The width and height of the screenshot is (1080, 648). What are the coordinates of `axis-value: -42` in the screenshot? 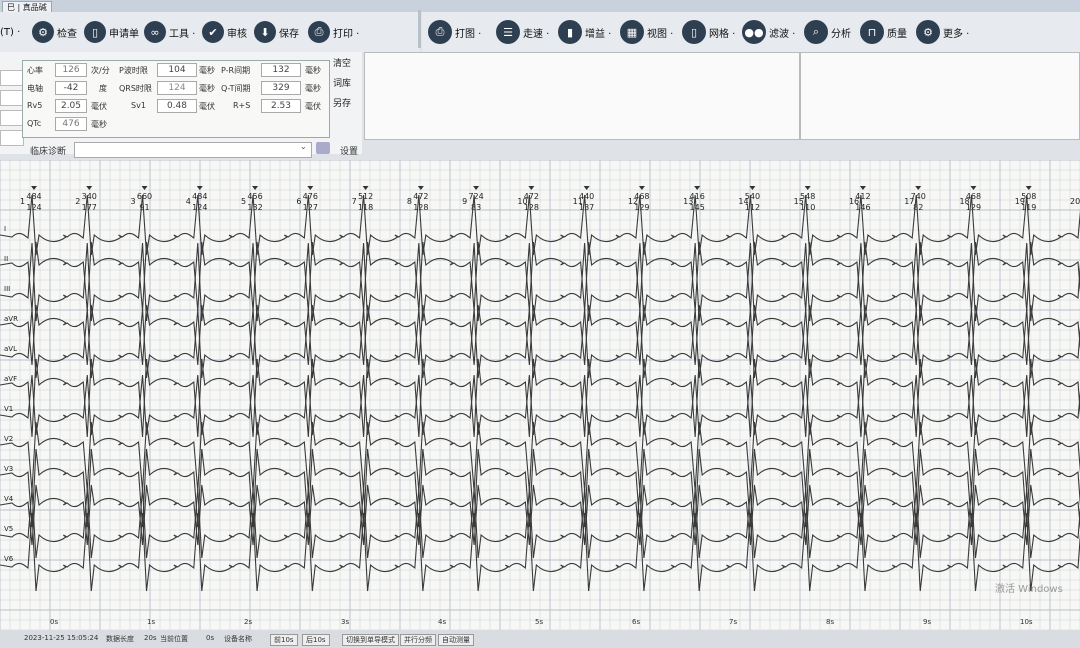 It's located at (71, 88).